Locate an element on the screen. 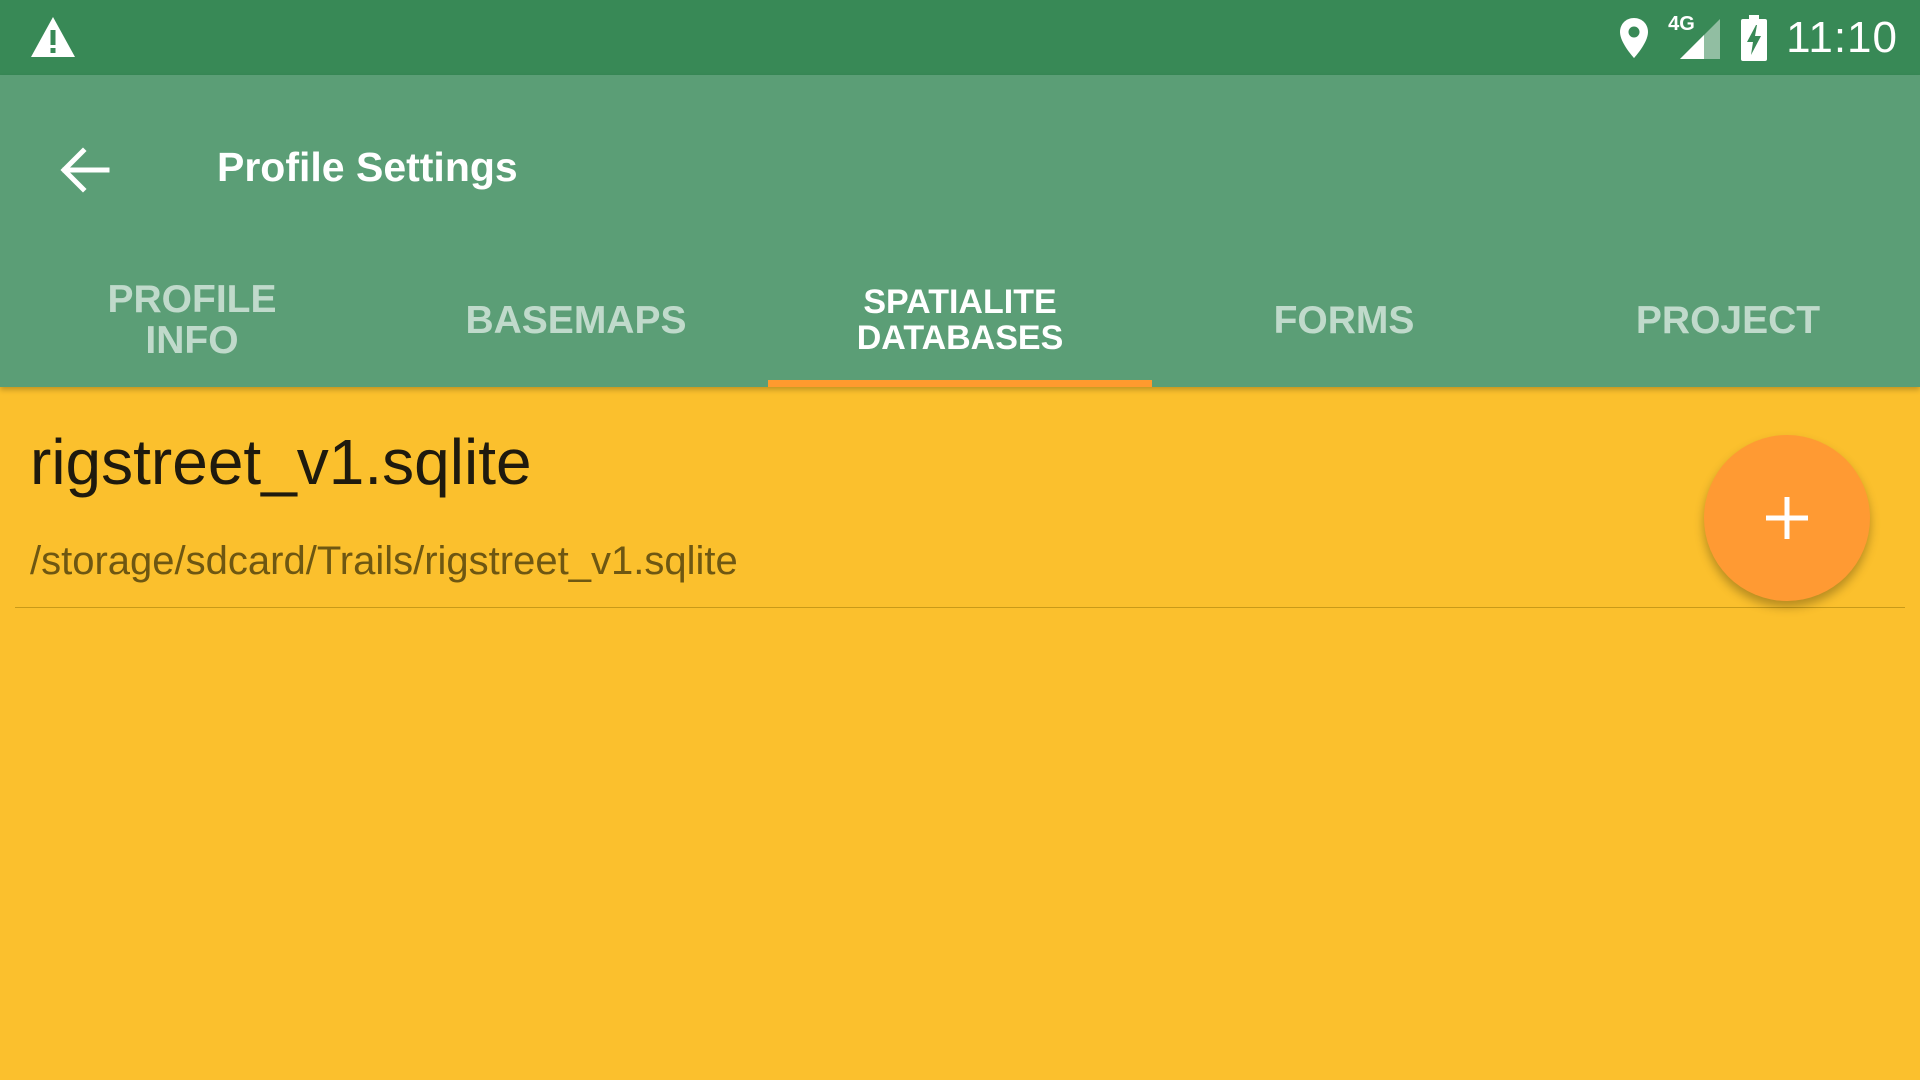  status-bar: 4G 11:10 is located at coordinates (960, 37).